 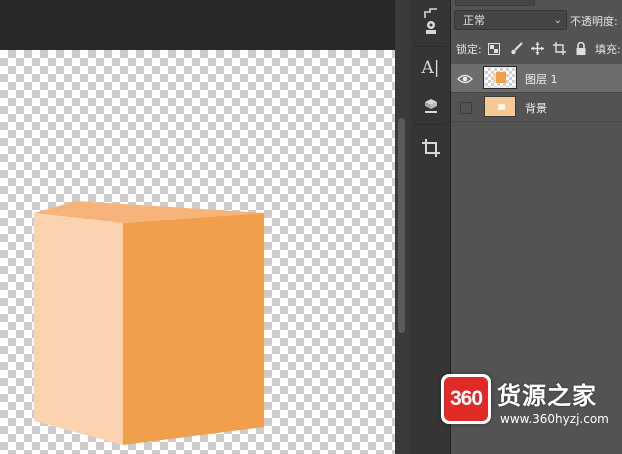 What do you see at coordinates (594, 21) in the screenshot?
I see `opacity-label: 不透明度:` at bounding box center [594, 21].